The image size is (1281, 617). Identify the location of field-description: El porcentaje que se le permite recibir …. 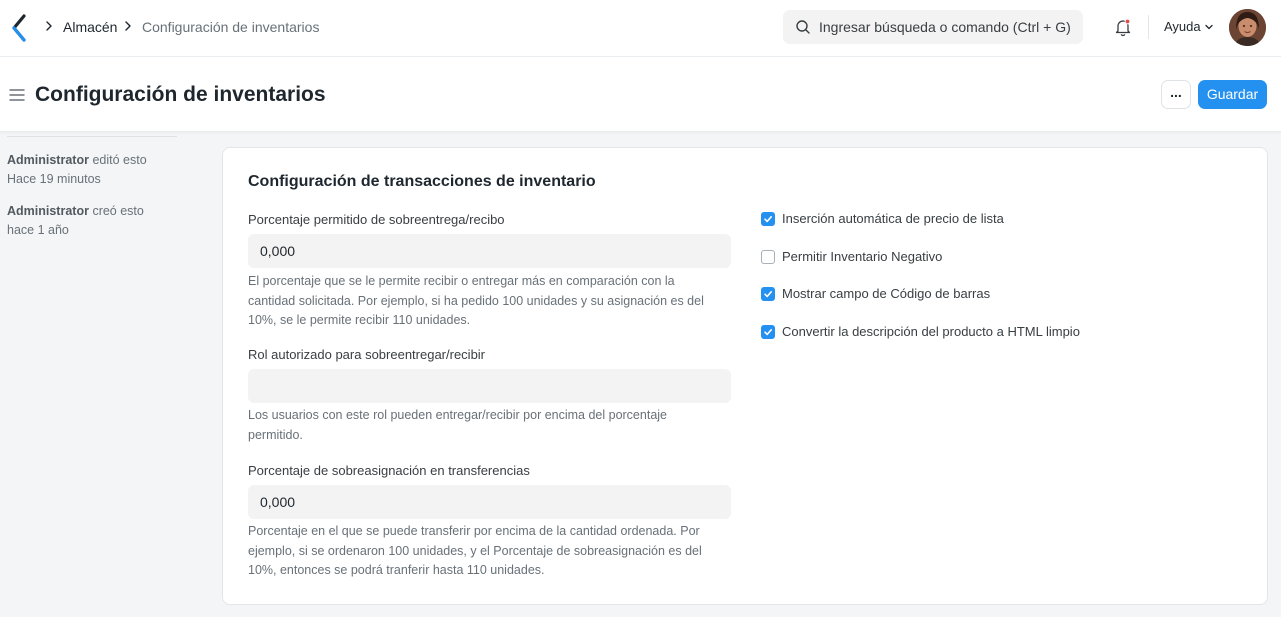
(476, 300).